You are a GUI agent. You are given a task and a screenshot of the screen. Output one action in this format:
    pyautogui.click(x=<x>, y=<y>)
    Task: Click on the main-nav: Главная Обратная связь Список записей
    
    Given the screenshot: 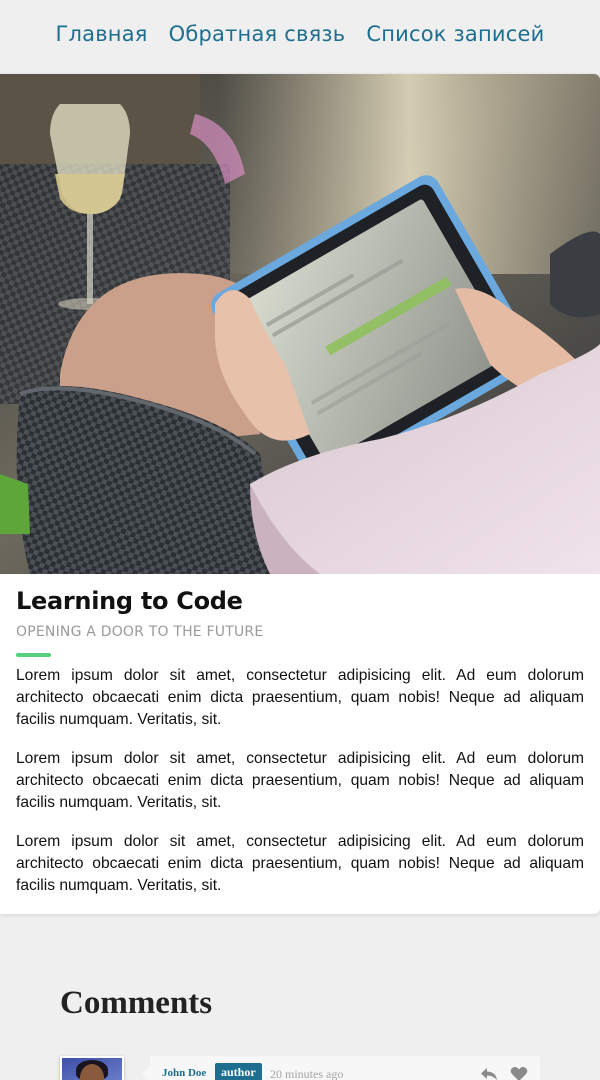 What is the action you would take?
    pyautogui.click(x=300, y=37)
    